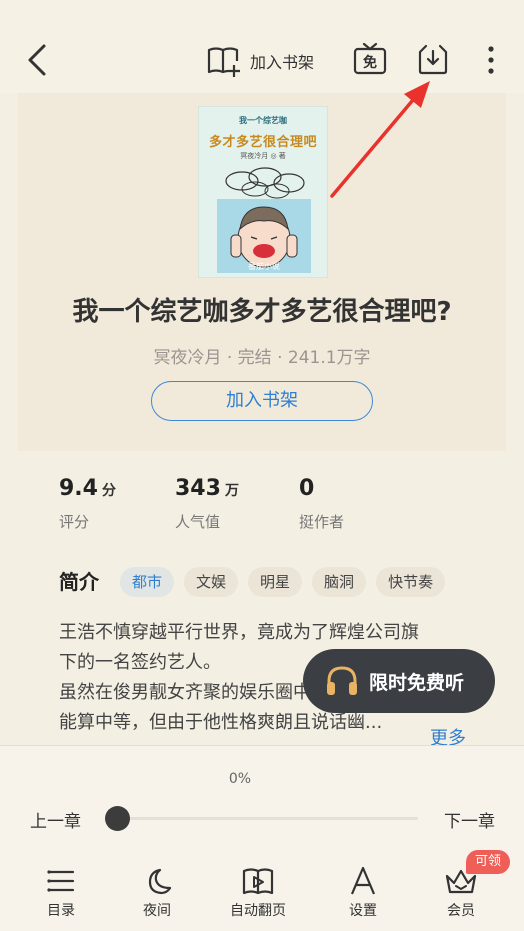 The image size is (524, 931). Describe the element at coordinates (87, 504) in the screenshot. I see `stat-rating: 9.4 分 评分` at that location.